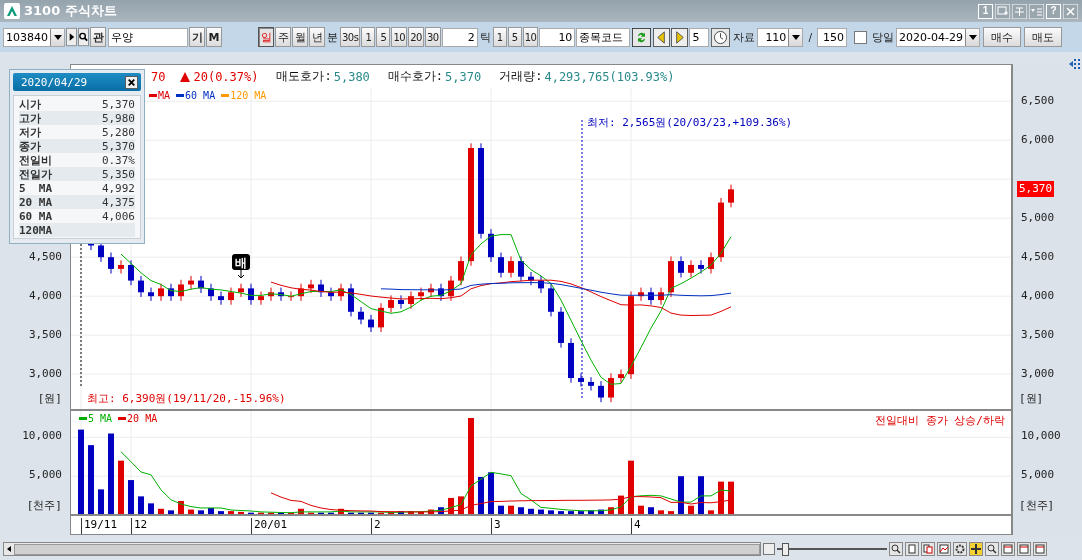 This screenshot has width=1082, height=560. What do you see at coordinates (383, 37) in the screenshot?
I see `minute-button: 5` at bounding box center [383, 37].